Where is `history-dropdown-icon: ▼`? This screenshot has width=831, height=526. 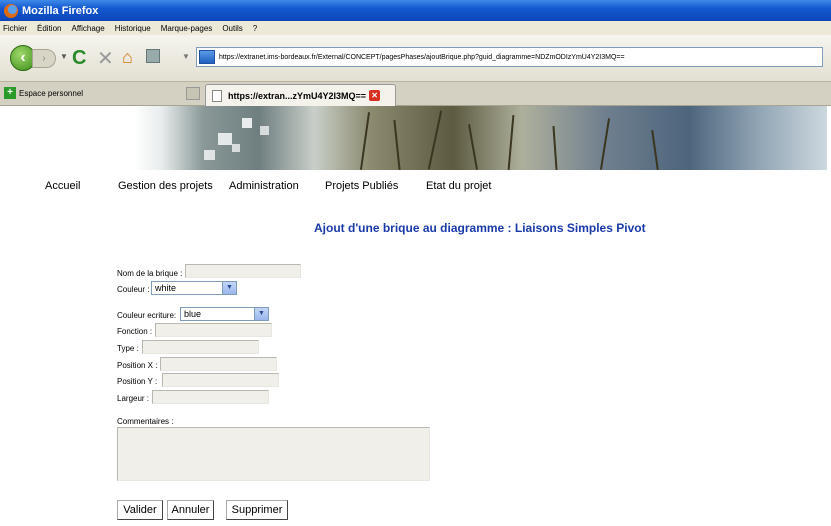 history-dropdown-icon: ▼ is located at coordinates (64, 56).